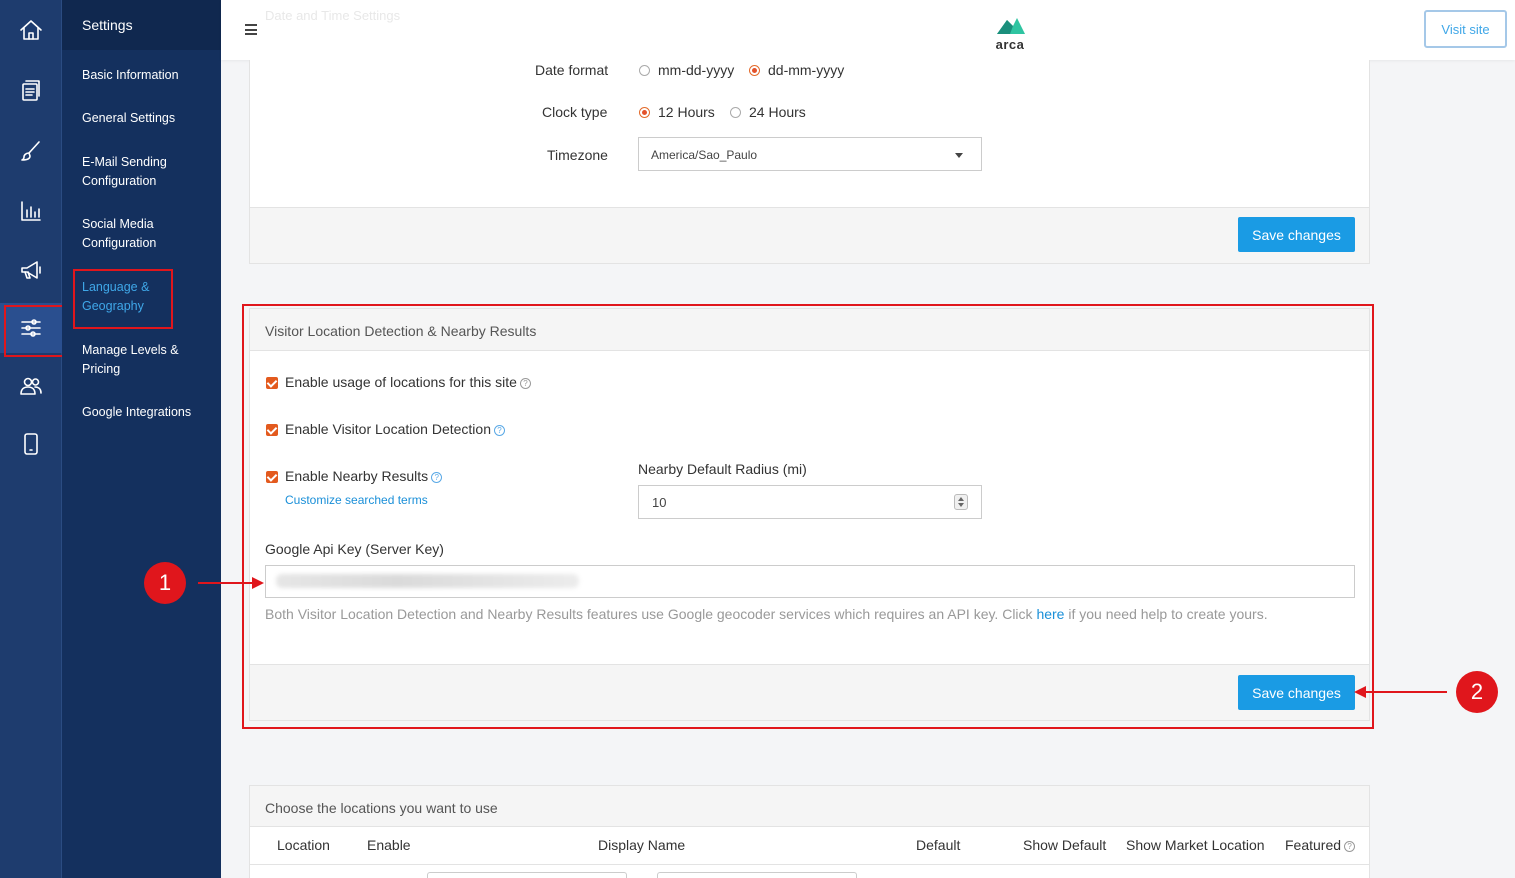  What do you see at coordinates (810, 154) in the screenshot?
I see `timezone-select: America/Sao_Paulo` at bounding box center [810, 154].